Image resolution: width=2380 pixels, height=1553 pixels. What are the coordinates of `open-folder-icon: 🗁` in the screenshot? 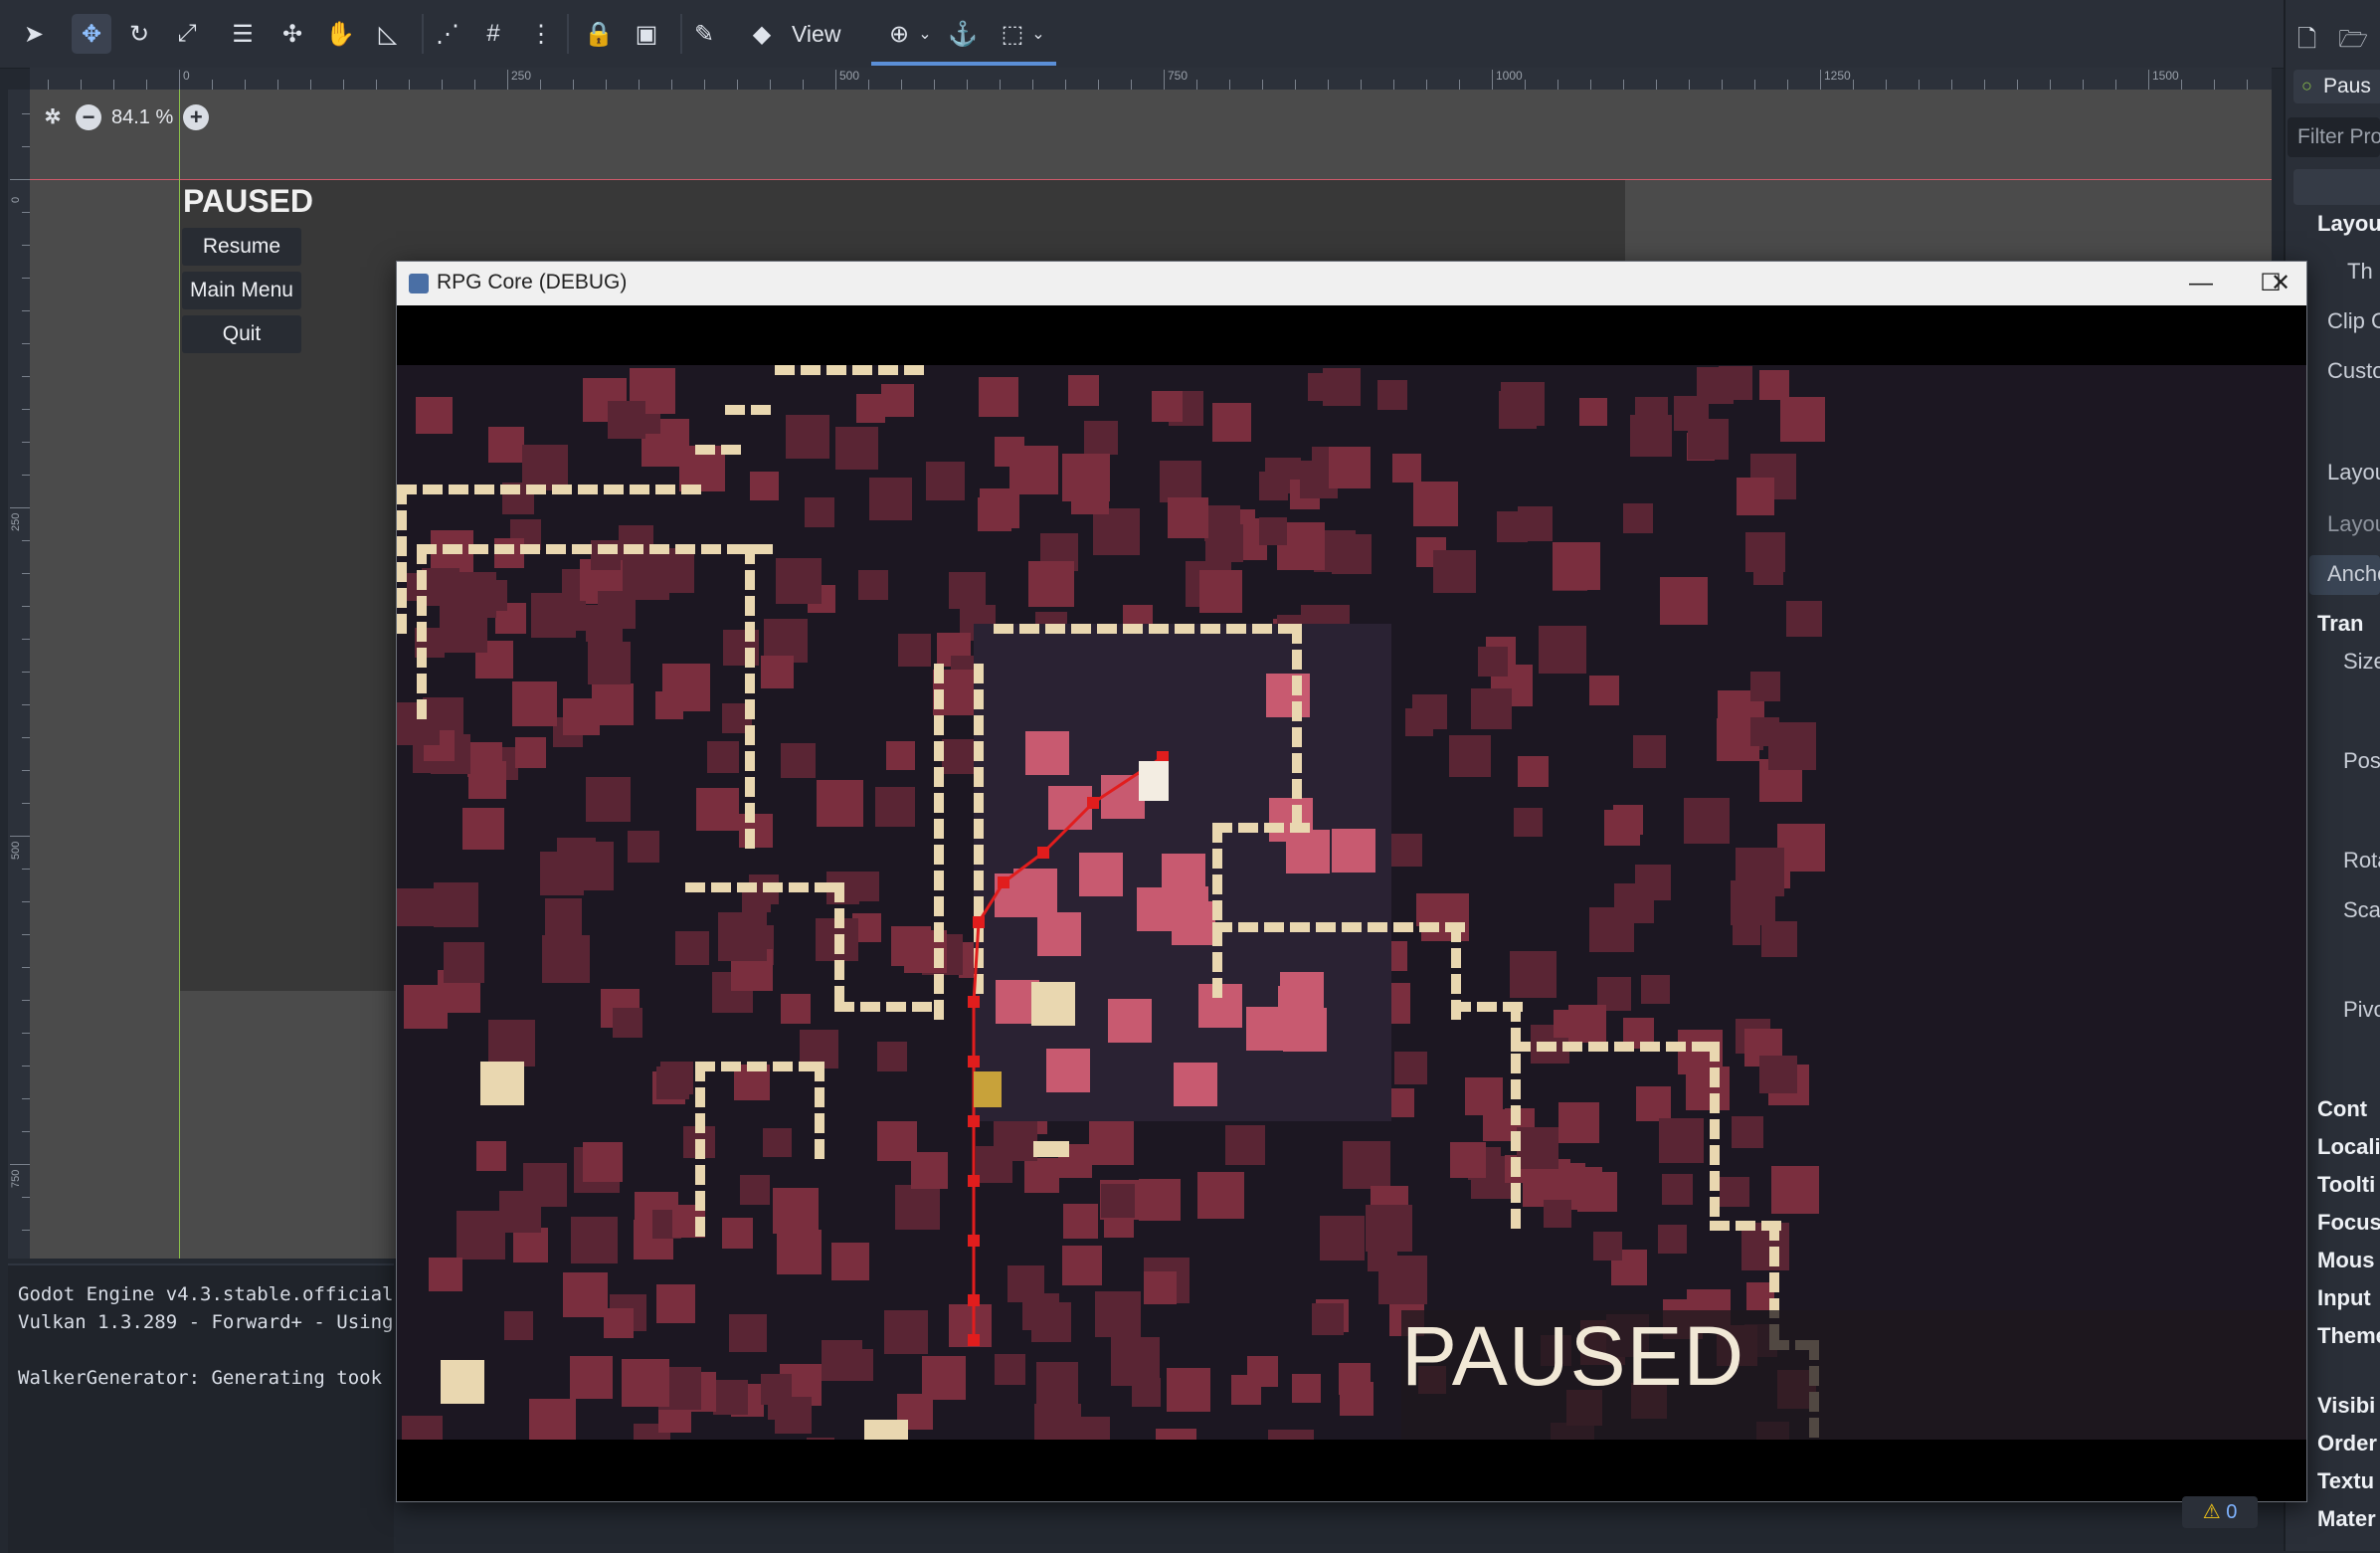 It's located at (2353, 42).